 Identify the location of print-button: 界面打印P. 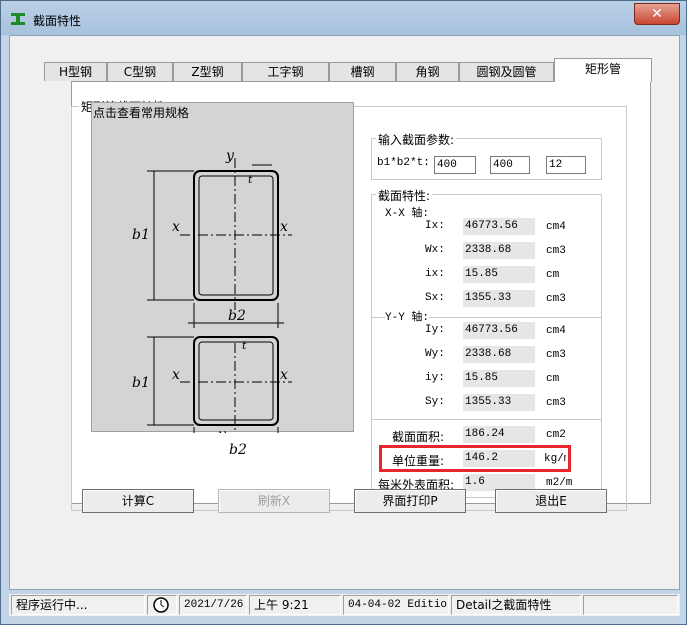
(410, 501).